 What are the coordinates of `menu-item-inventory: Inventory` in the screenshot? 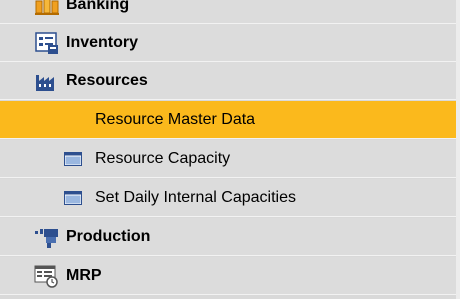 It's located at (228, 43).